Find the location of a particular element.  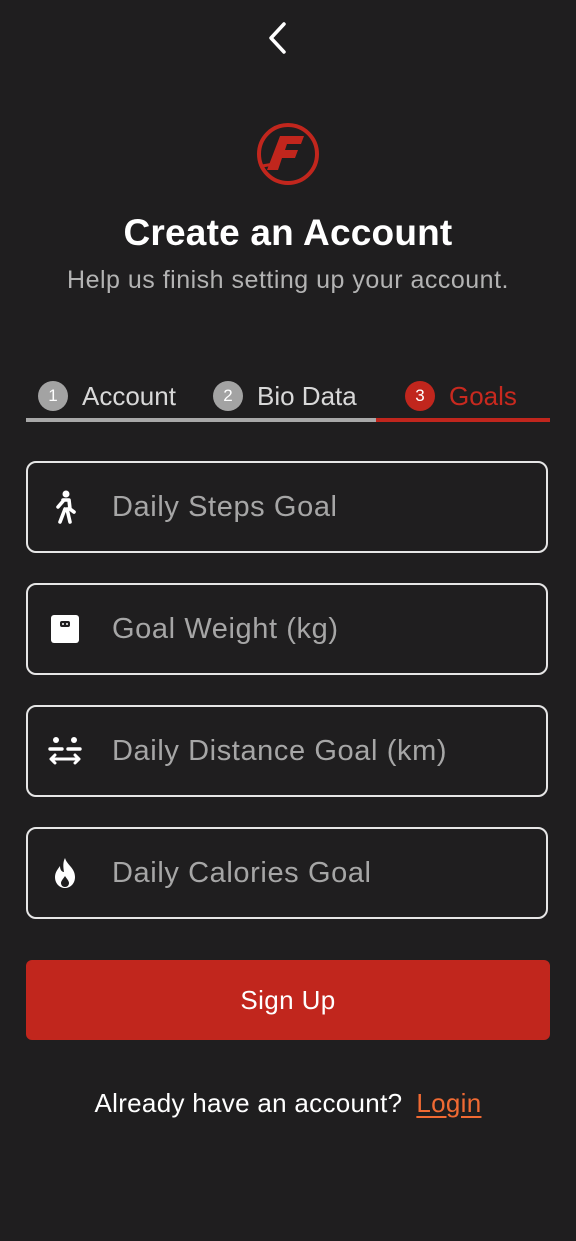

daily-calories-goal-input is located at coordinates (312, 873).